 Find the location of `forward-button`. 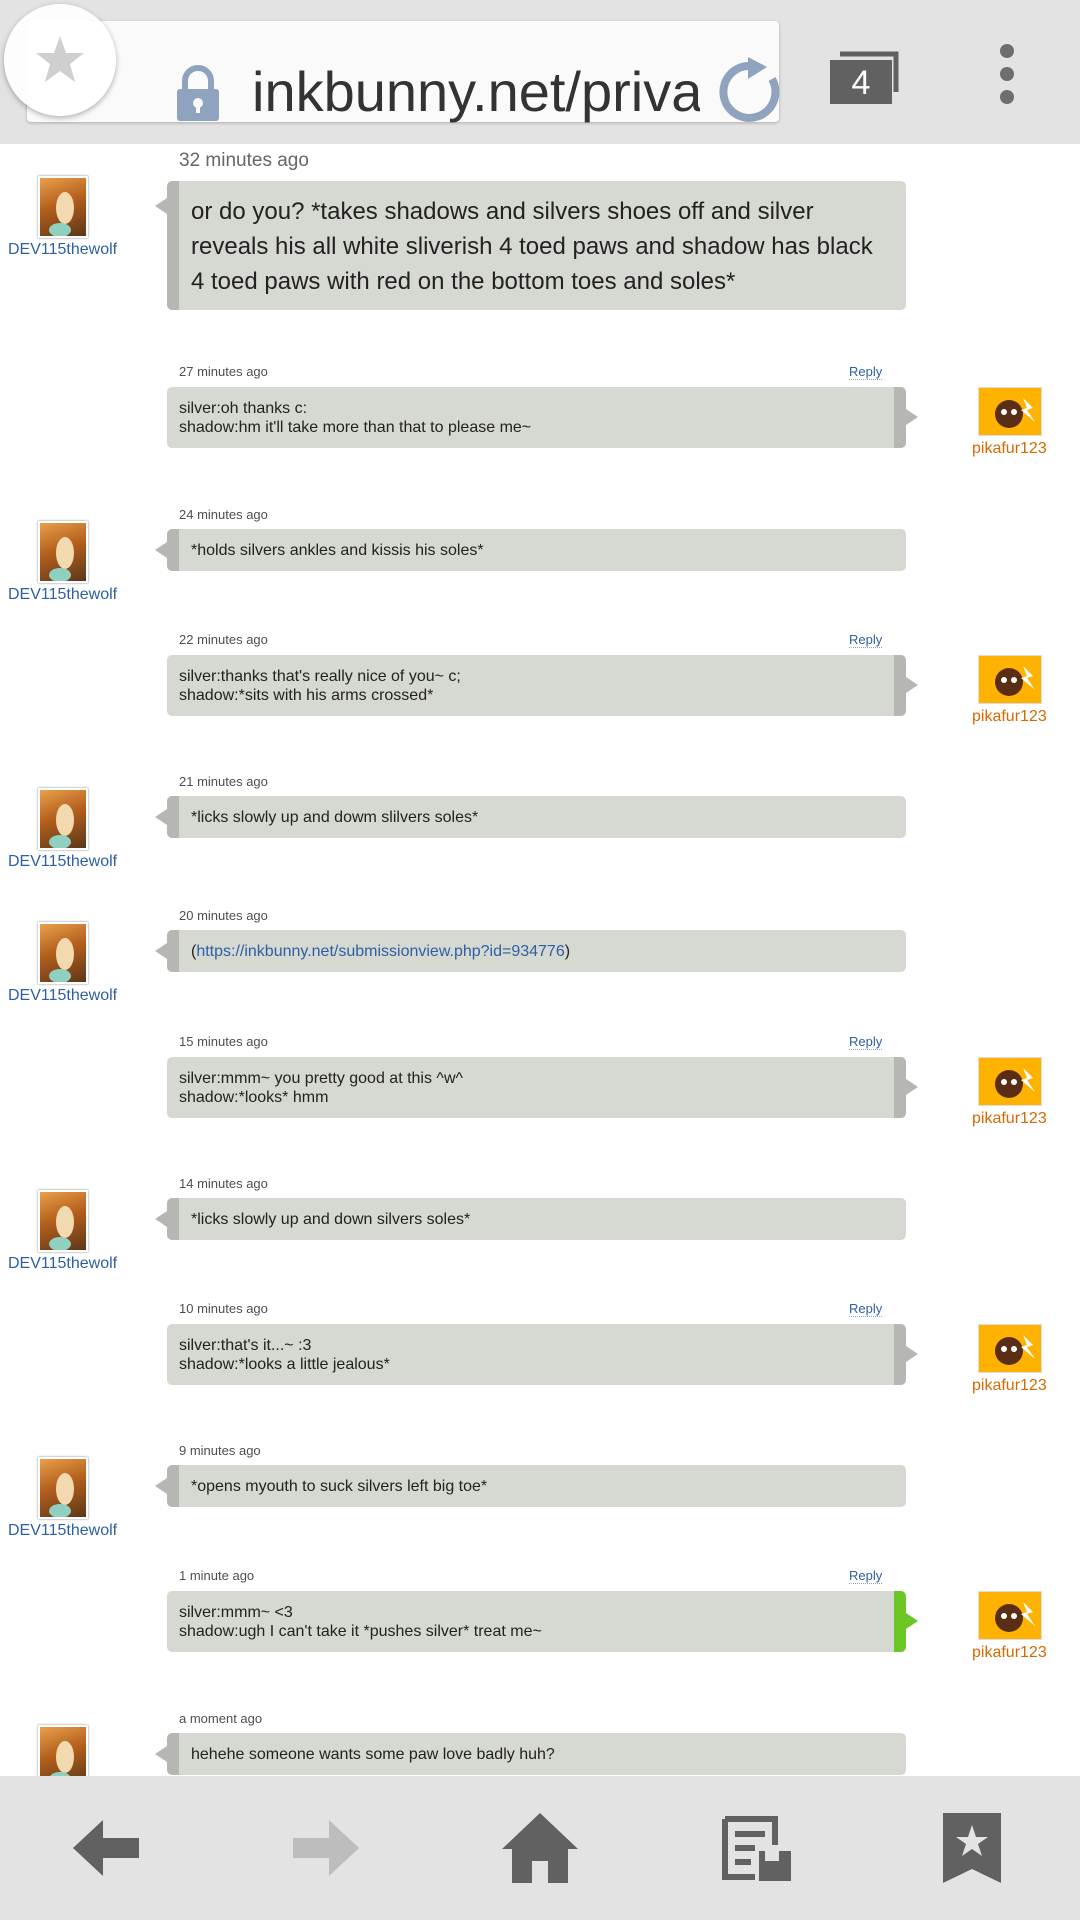

forward-button is located at coordinates (324, 1848).